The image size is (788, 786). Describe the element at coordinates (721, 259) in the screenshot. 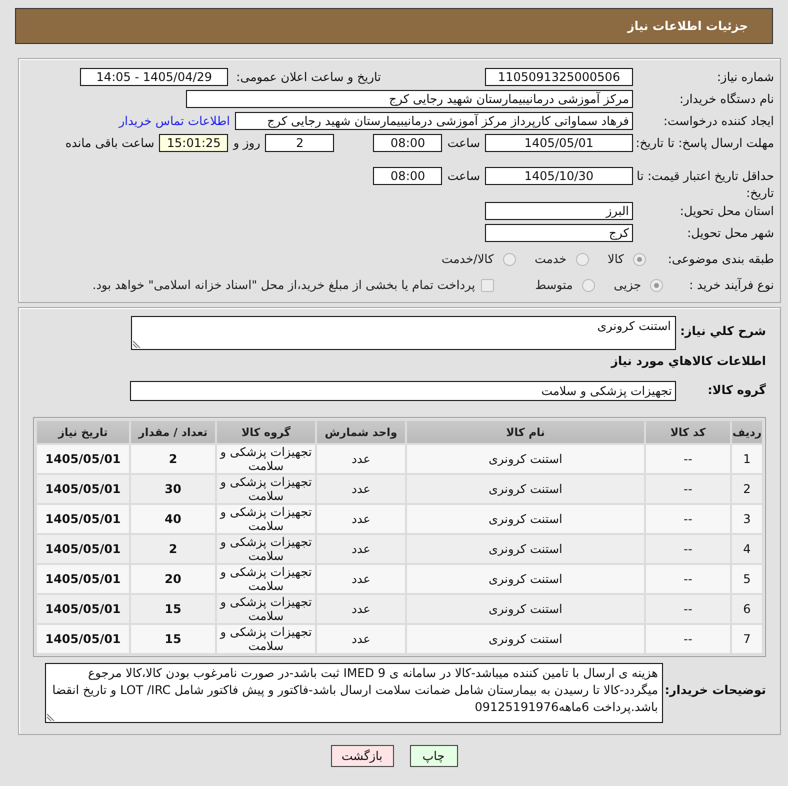

I see `field-label: طبقه بندی موضوعی:` at that location.